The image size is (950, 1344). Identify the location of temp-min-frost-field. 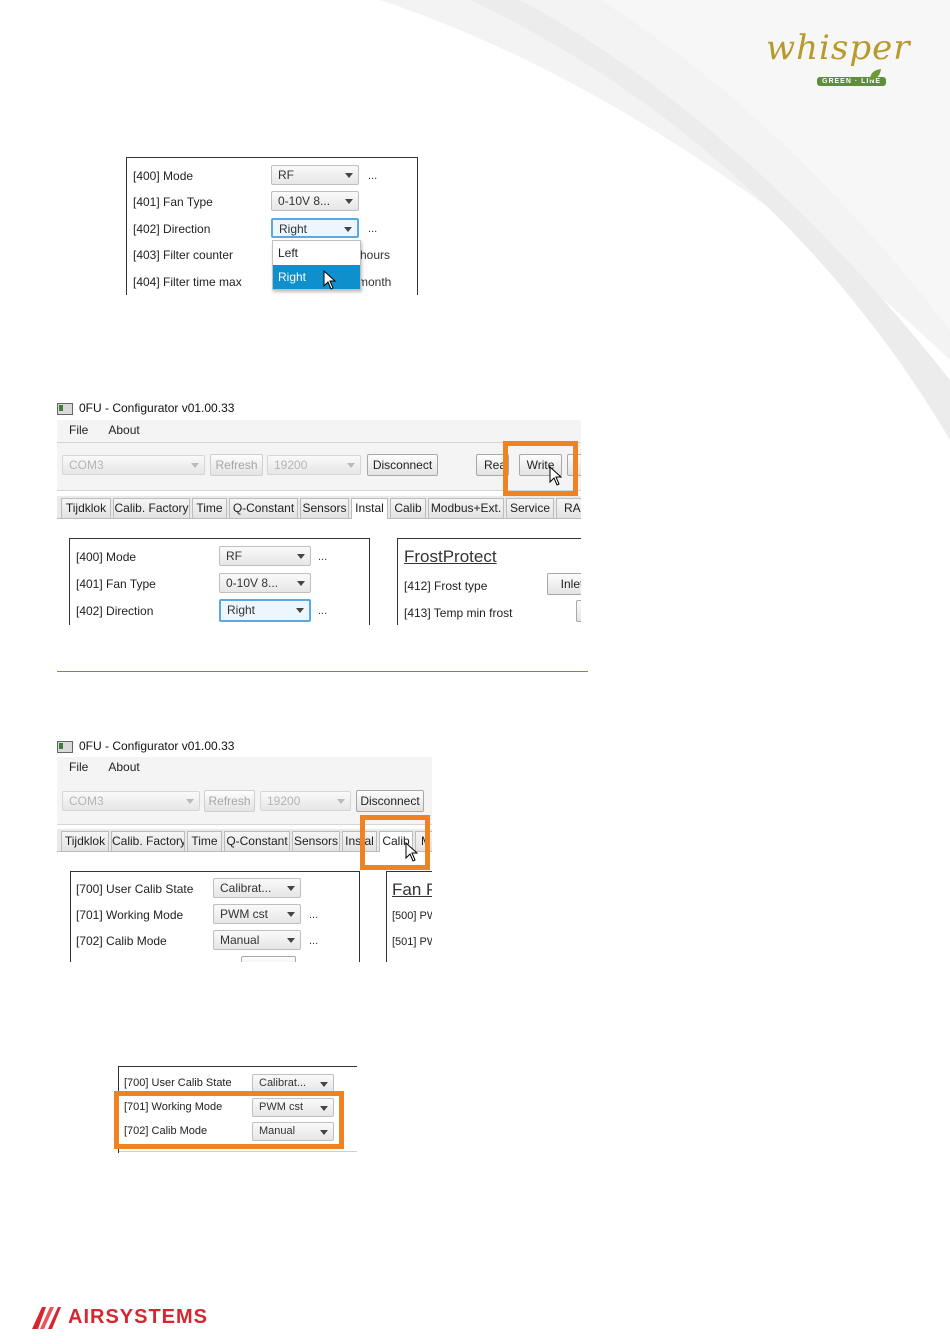
(578, 611).